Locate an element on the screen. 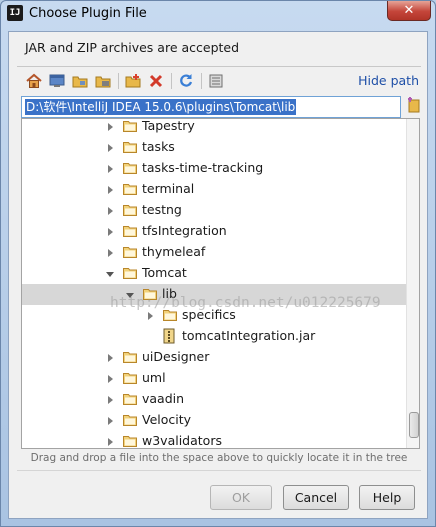 The height and width of the screenshot is (527, 436). tree-file-item: tomcatIntegration.jar is located at coordinates (214, 336).